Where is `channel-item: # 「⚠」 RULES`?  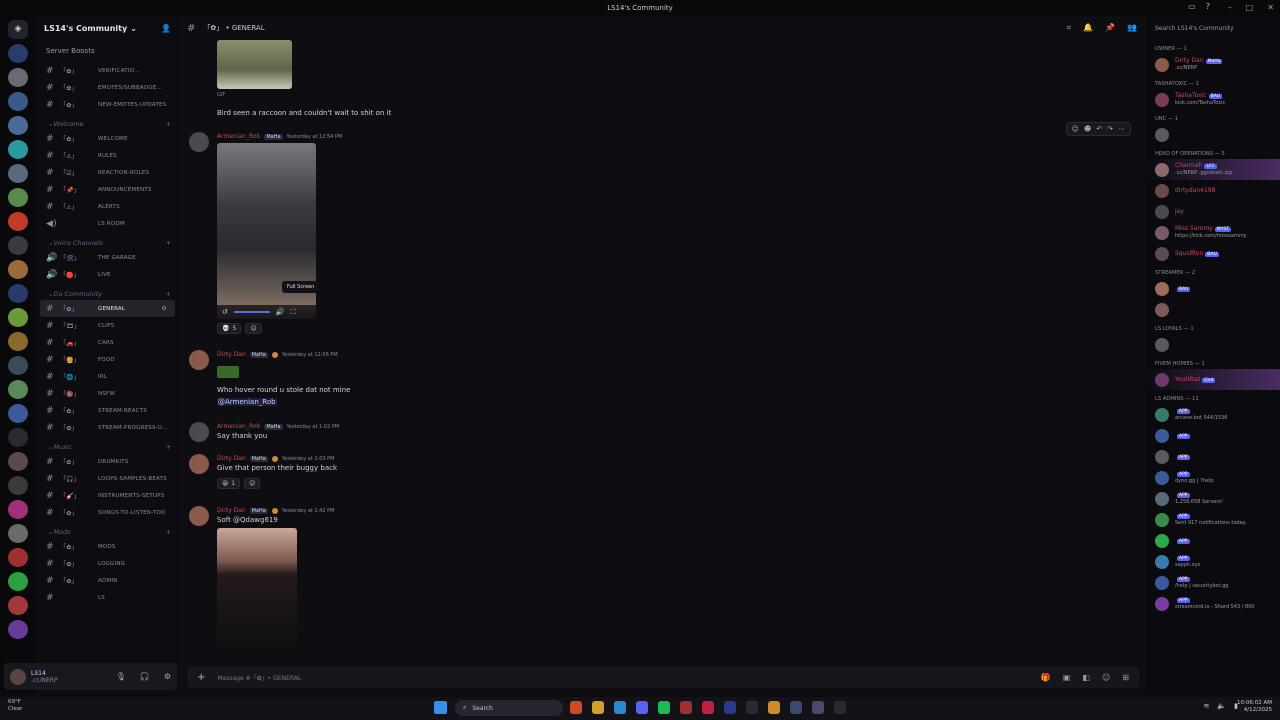 channel-item: # 「⚠」 RULES is located at coordinates (107, 155).